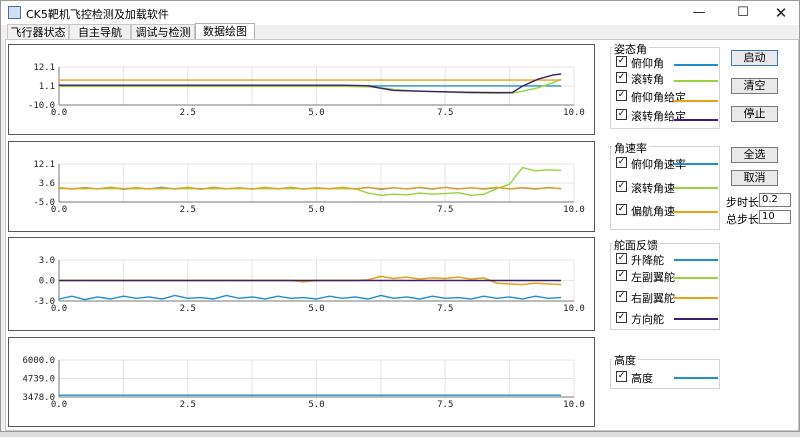  I want to click on pitch-rate-legend-swatch, so click(696, 164).